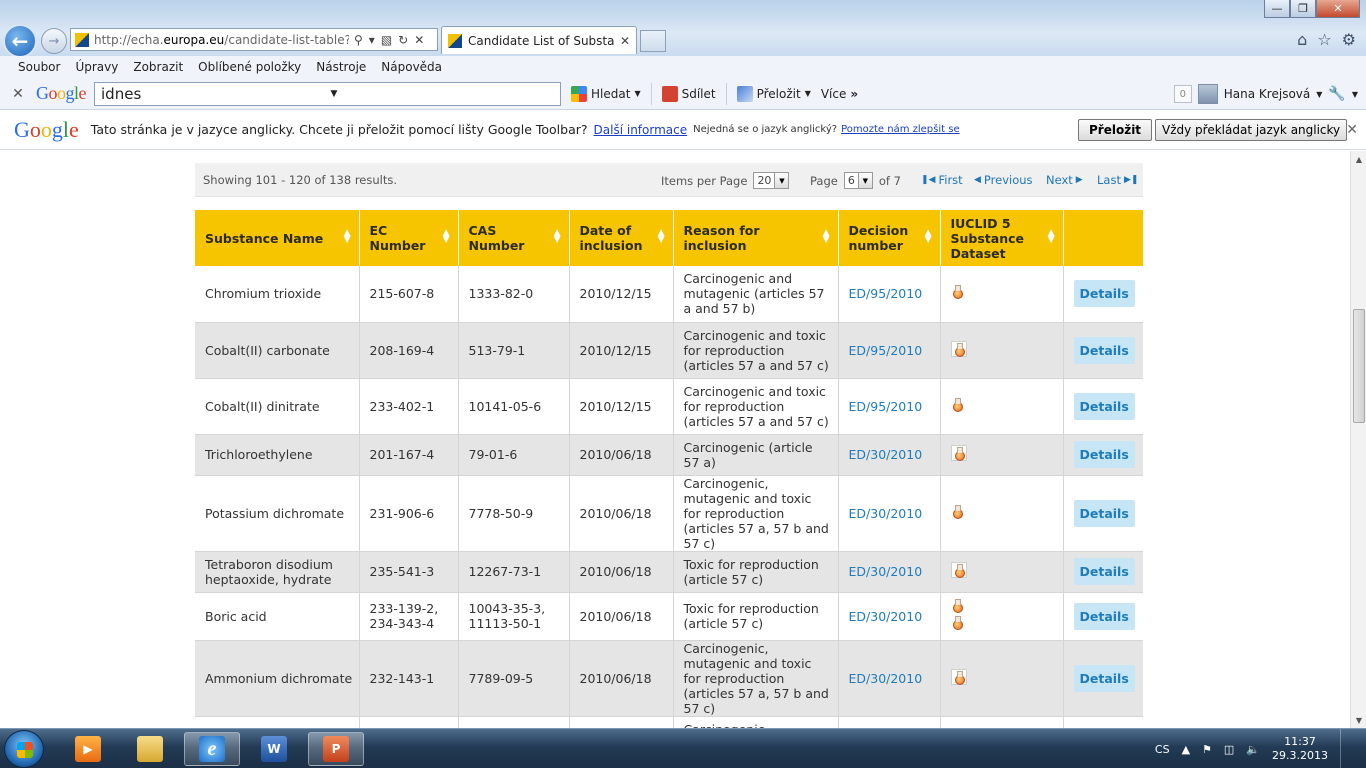  What do you see at coordinates (1300, 749) in the screenshot?
I see `clock: 11:37 29.3.2013` at bounding box center [1300, 749].